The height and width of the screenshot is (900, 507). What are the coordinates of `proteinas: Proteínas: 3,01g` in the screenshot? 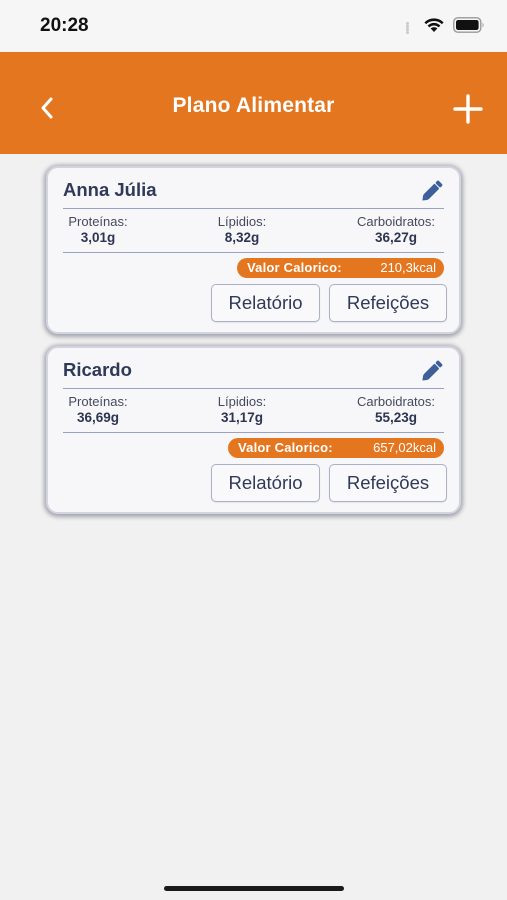 It's located at (98, 230).